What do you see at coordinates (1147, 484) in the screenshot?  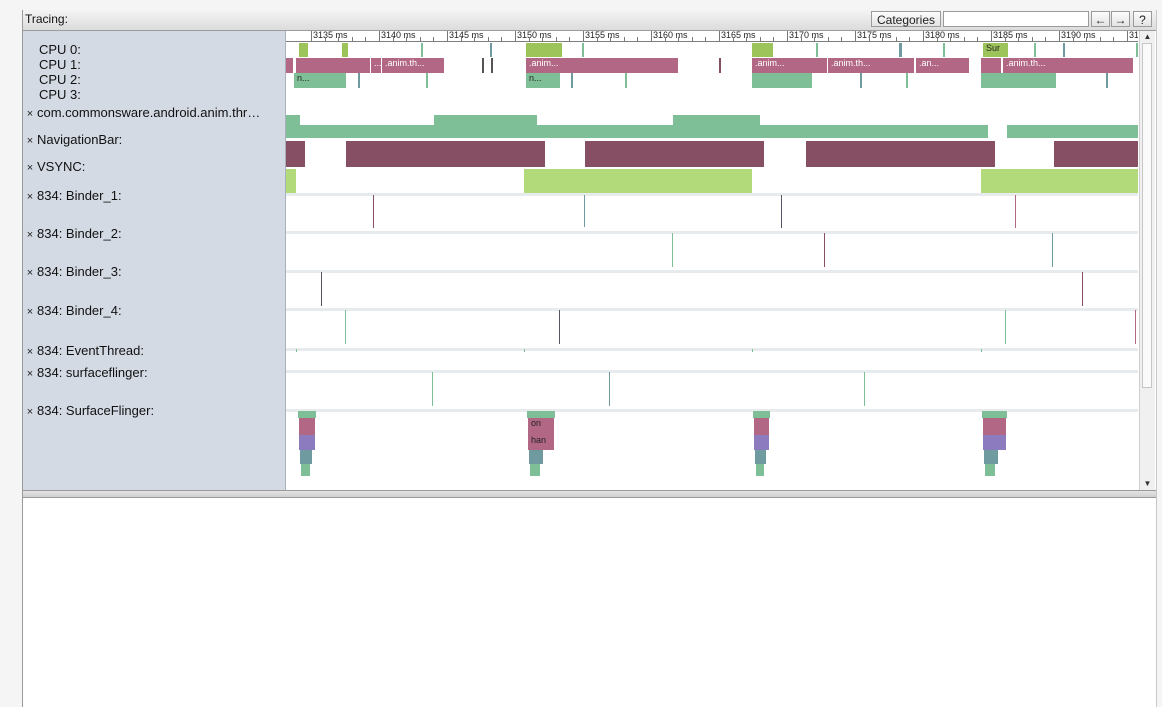 I see `scroll-down-icon: ▼` at bounding box center [1147, 484].